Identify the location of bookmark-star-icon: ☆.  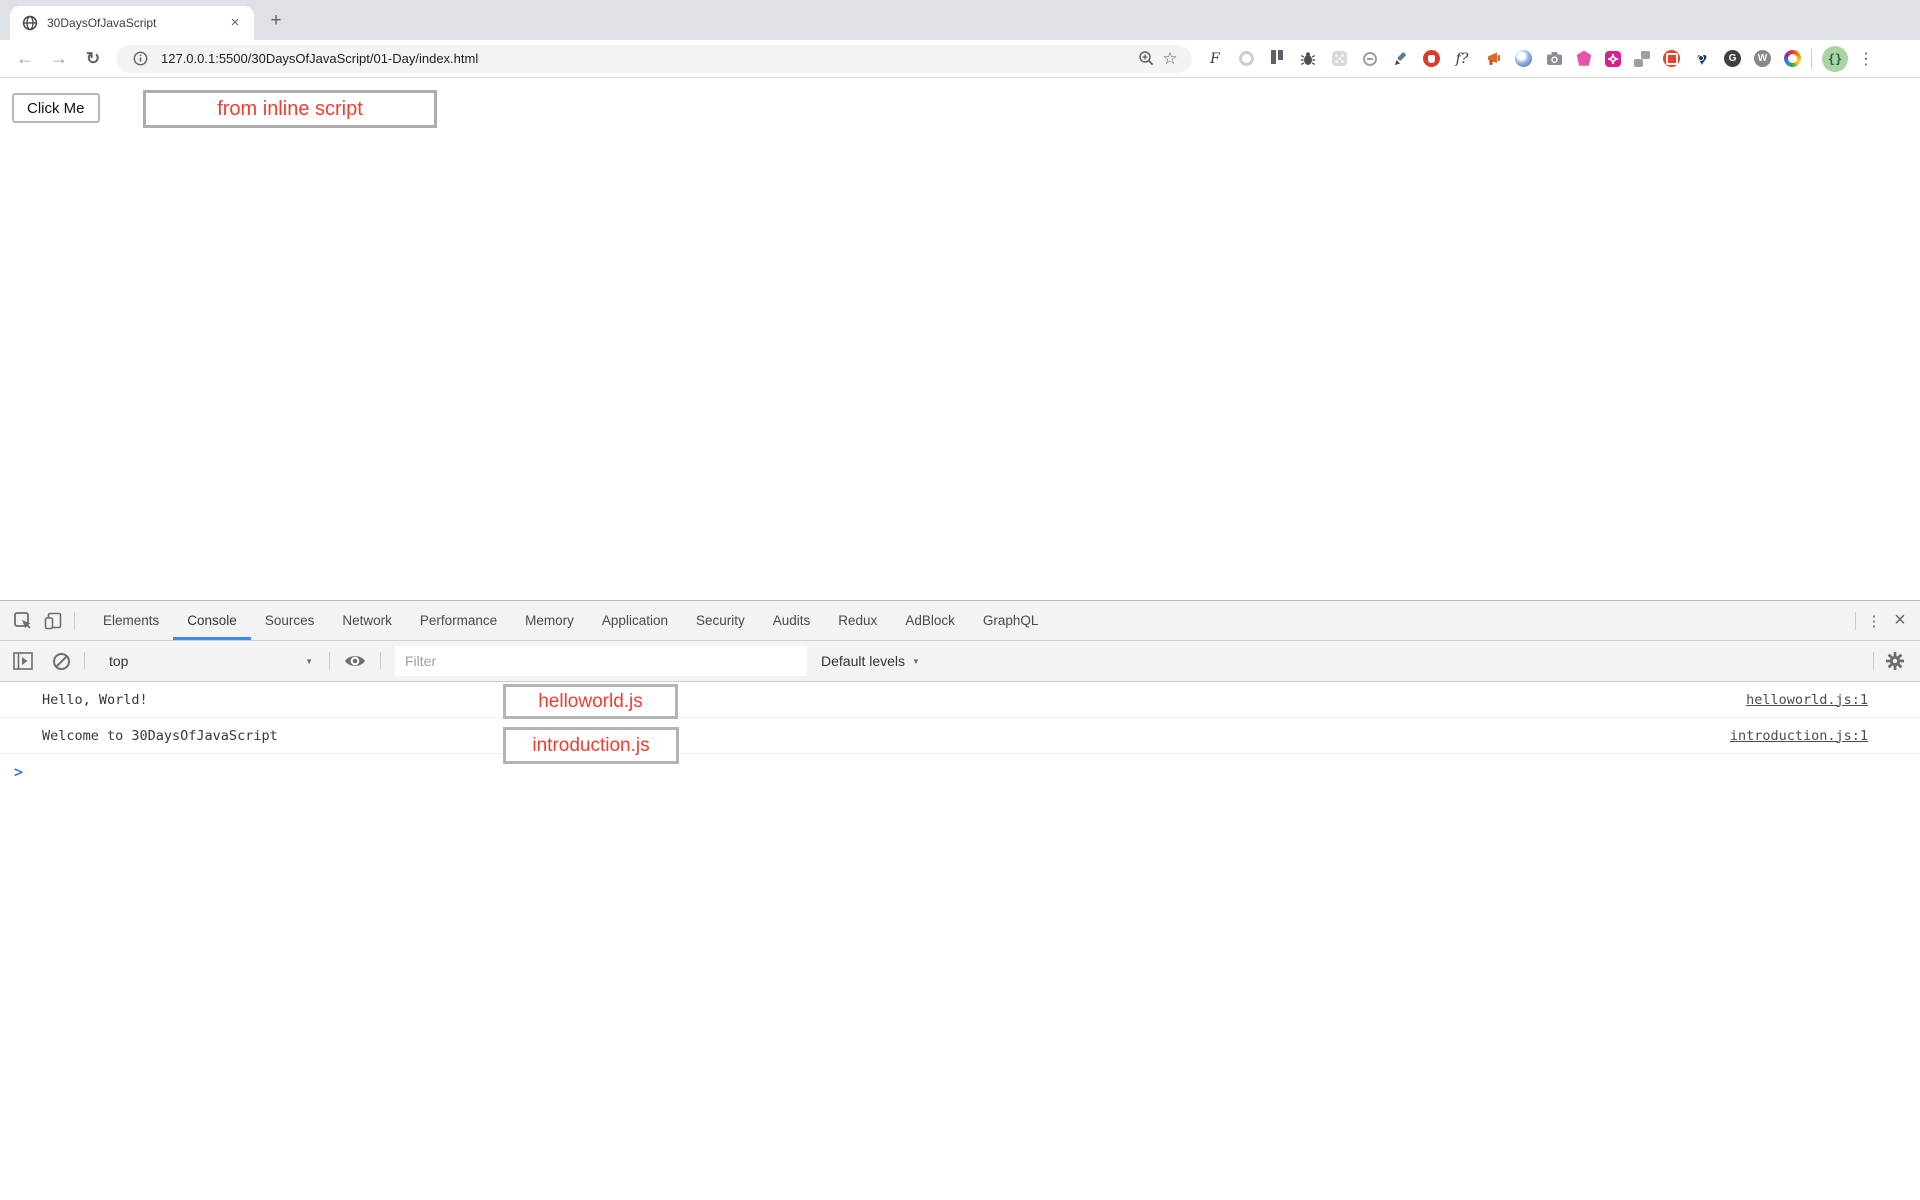
(1170, 59).